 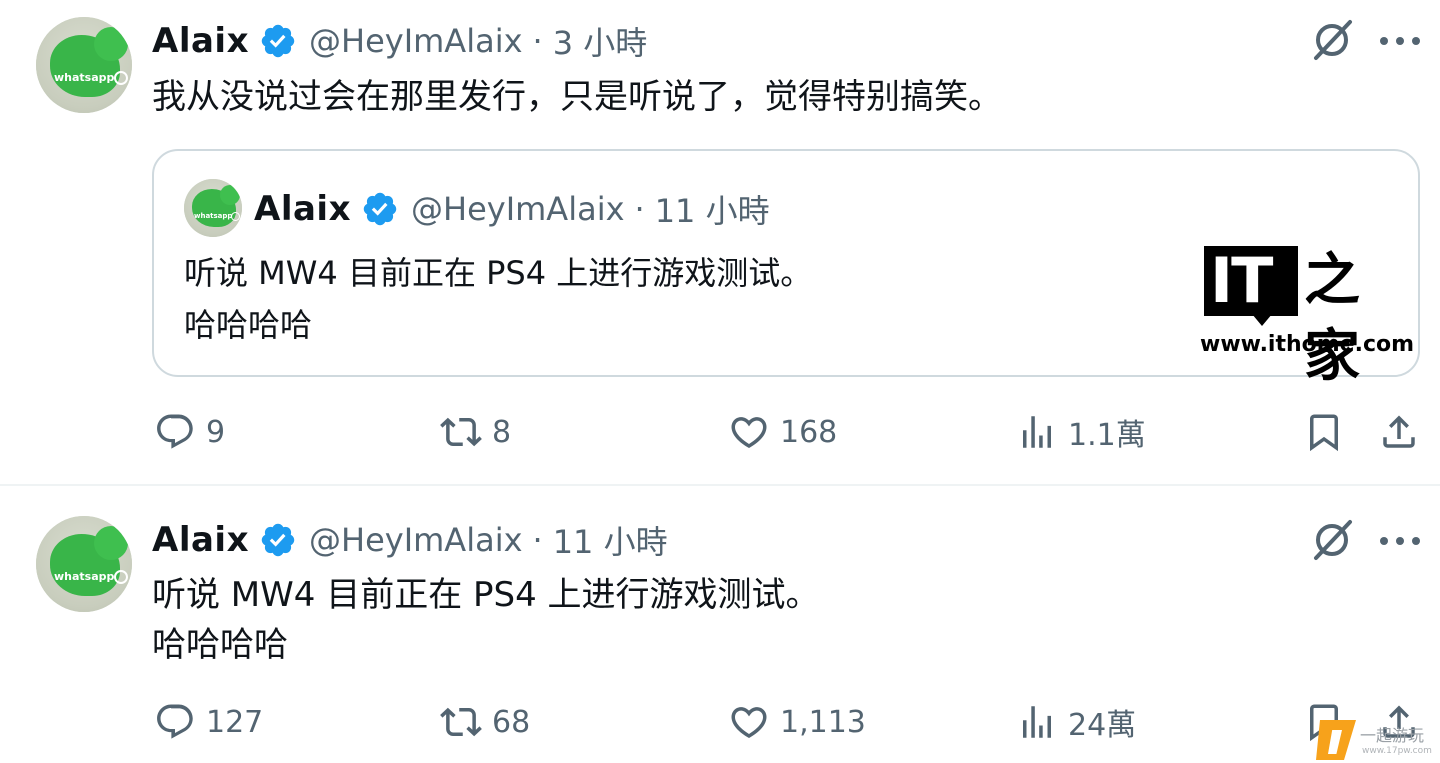 I want to click on like-count: 168, so click(x=809, y=432).